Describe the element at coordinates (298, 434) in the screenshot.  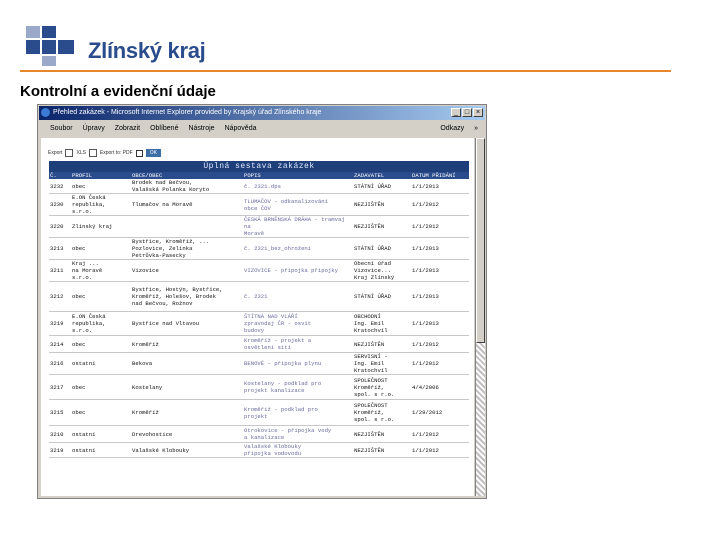
I see `table-cell: Otrokovice - připojka vody a kanalizace` at that location.